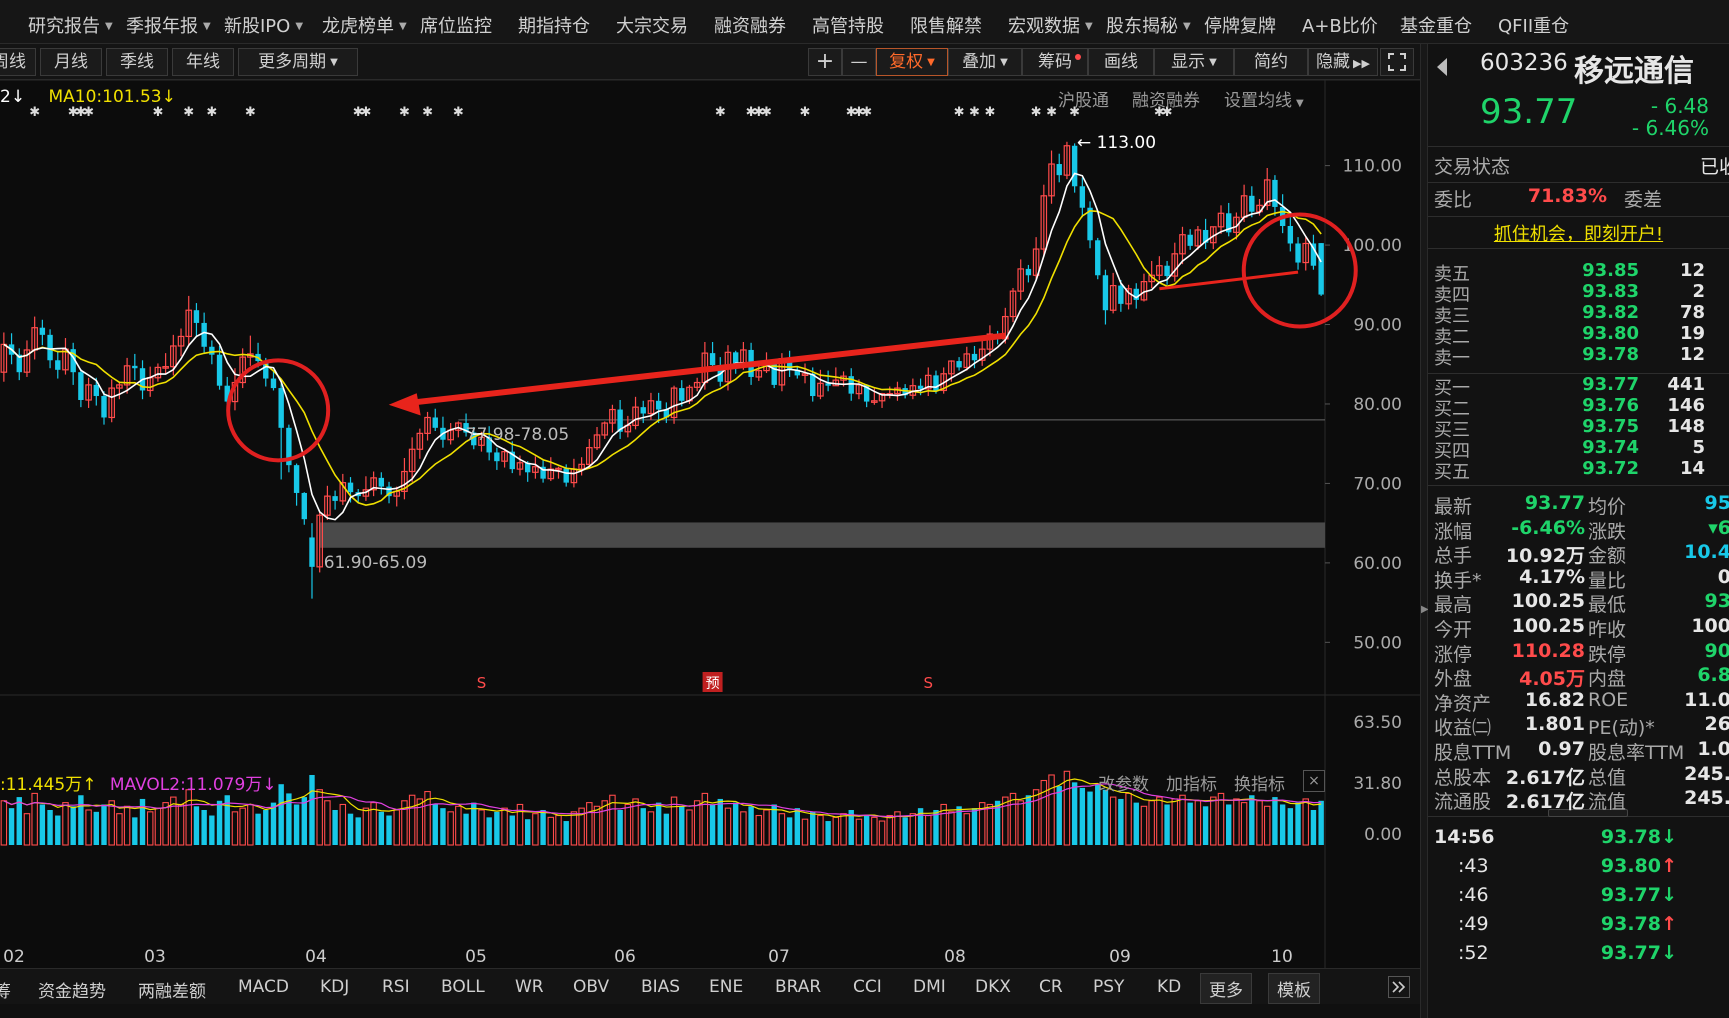 The width and height of the screenshot is (1729, 1018). I want to click on panel-splitter: ▶, so click(1424, 531).